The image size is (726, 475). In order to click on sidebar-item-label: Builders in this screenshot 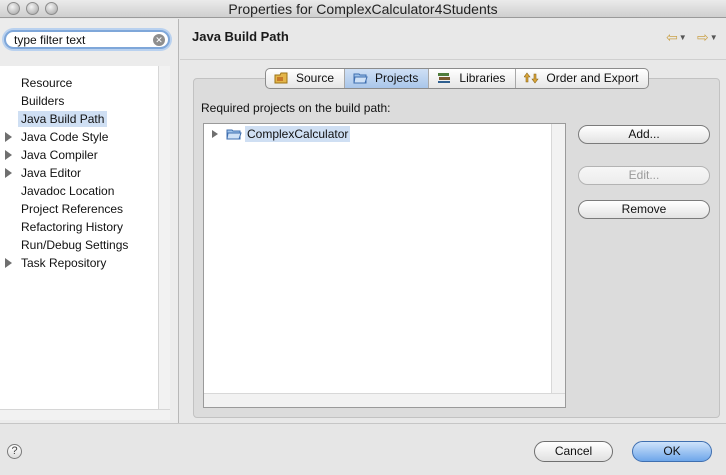, I will do `click(43, 101)`.